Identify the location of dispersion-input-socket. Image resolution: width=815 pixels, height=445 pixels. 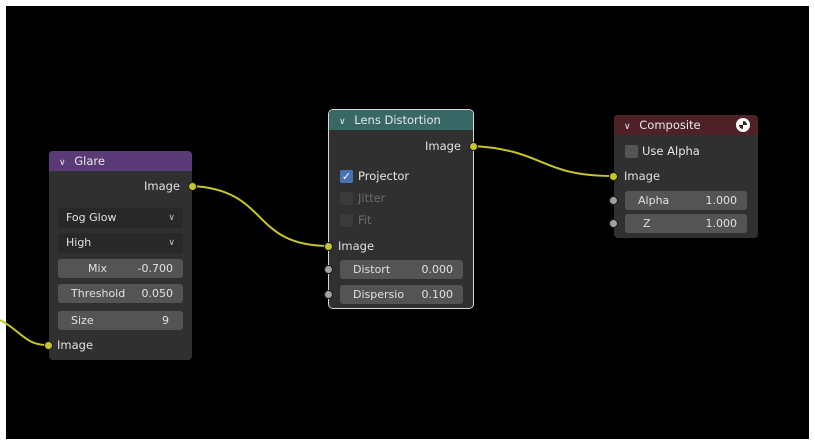
(328, 294).